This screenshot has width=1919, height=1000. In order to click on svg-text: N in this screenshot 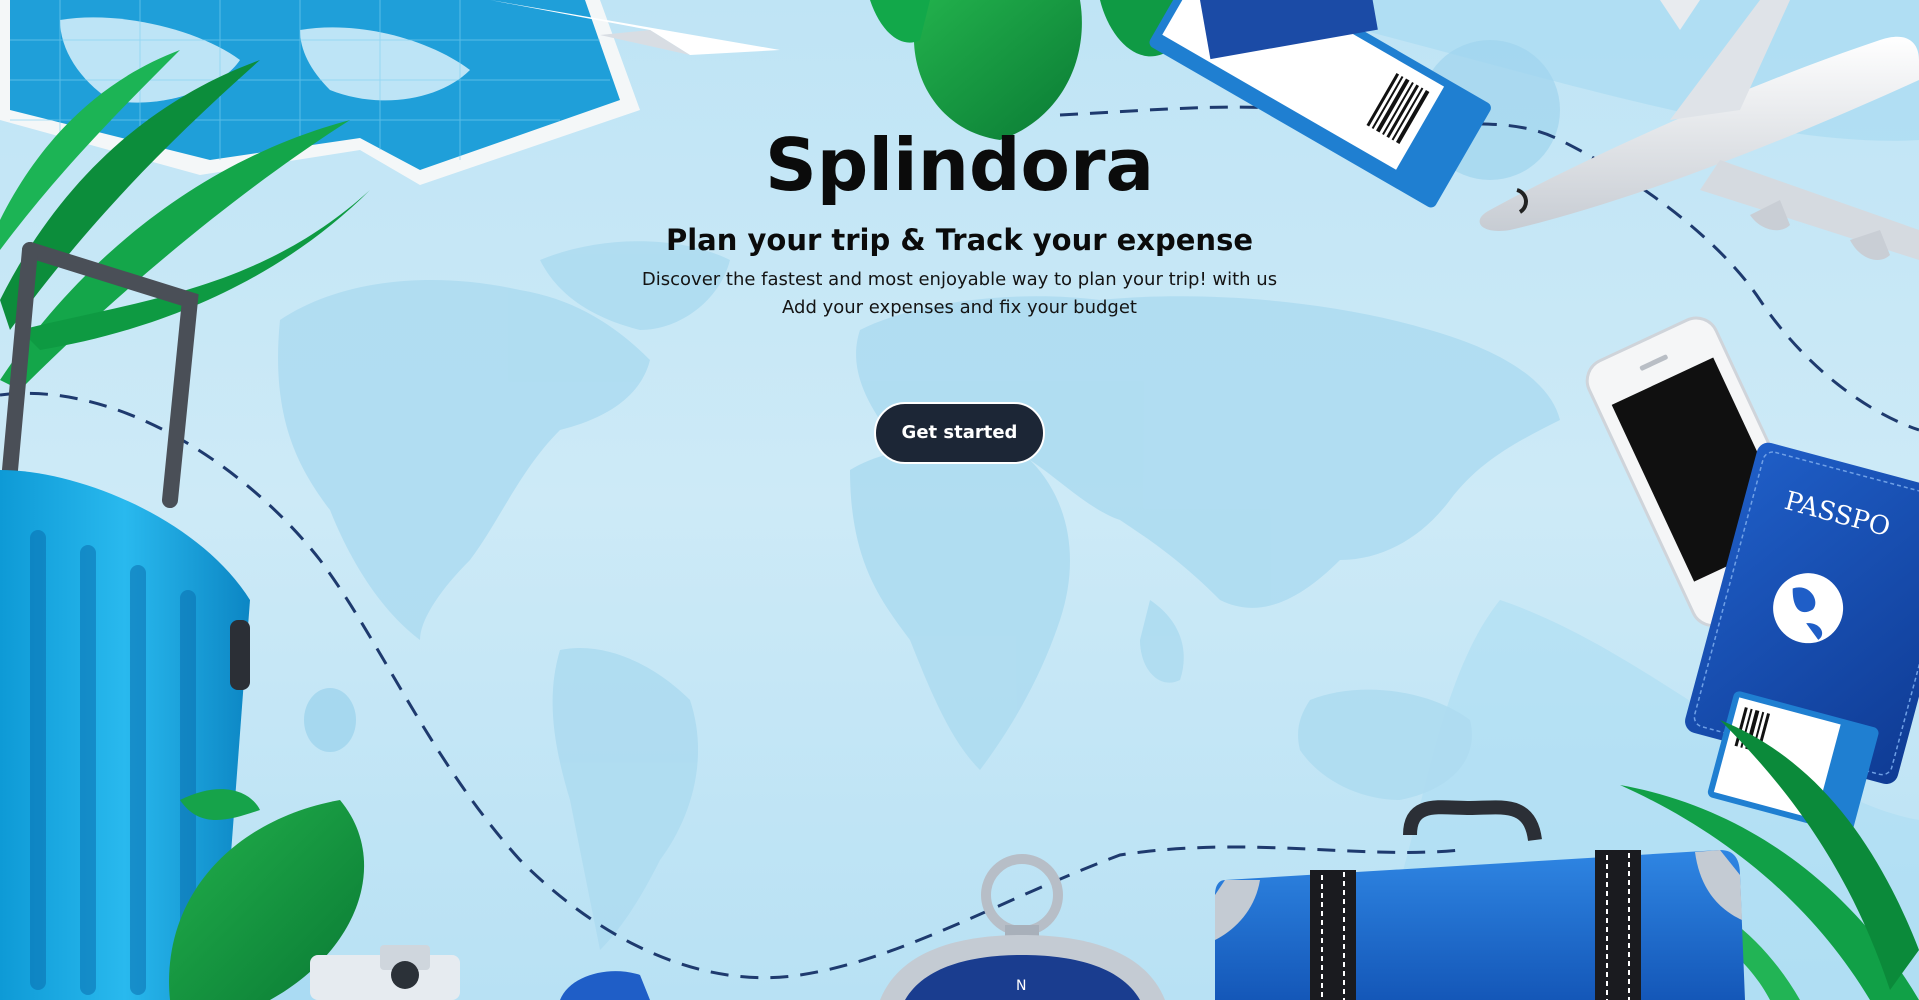, I will do `click(1021, 986)`.